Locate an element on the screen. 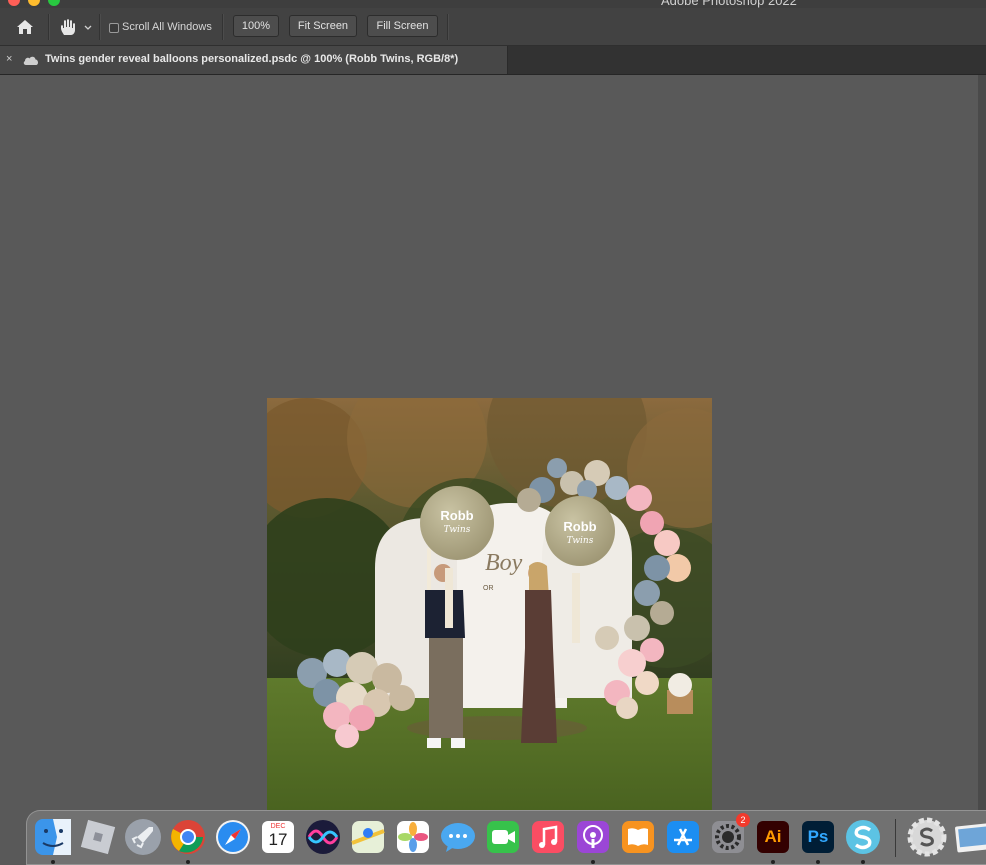 The width and height of the screenshot is (986, 865). zoom-window-button is located at coordinates (54, 3).